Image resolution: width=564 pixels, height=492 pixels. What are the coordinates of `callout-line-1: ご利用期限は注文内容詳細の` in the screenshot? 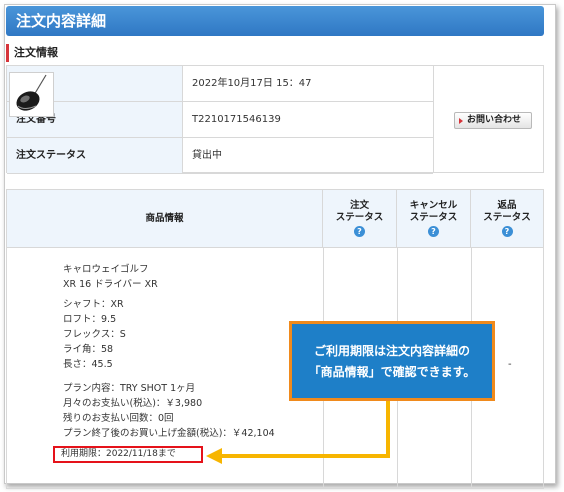 It's located at (391, 351).